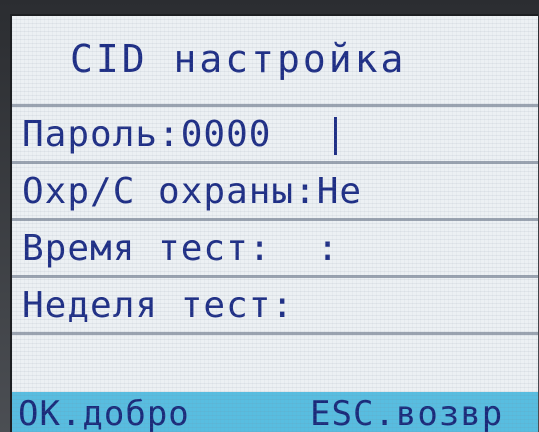 This screenshot has width=539, height=432. I want to click on text-cursor, so click(335, 136).